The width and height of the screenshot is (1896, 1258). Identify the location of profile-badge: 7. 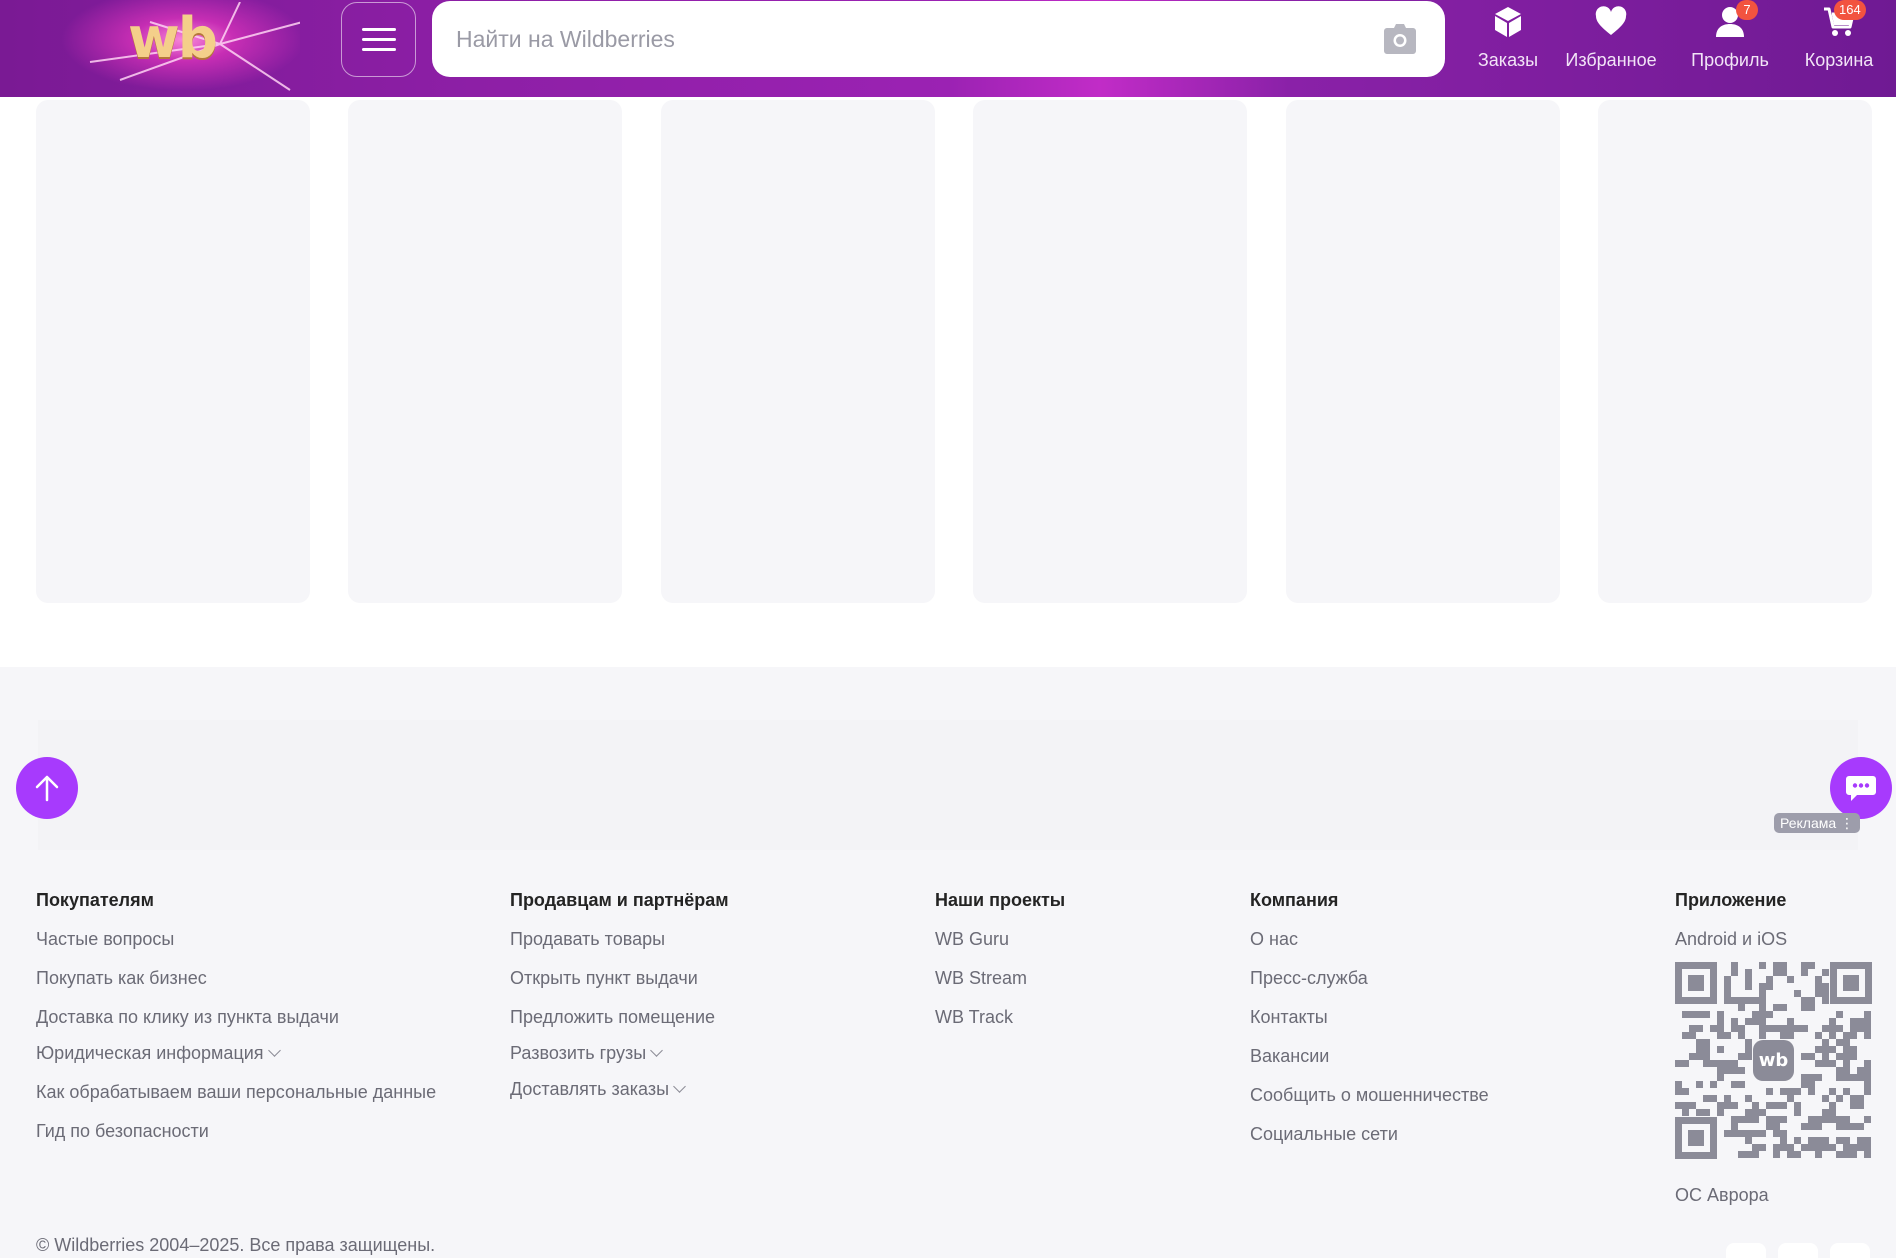
(1747, 10).